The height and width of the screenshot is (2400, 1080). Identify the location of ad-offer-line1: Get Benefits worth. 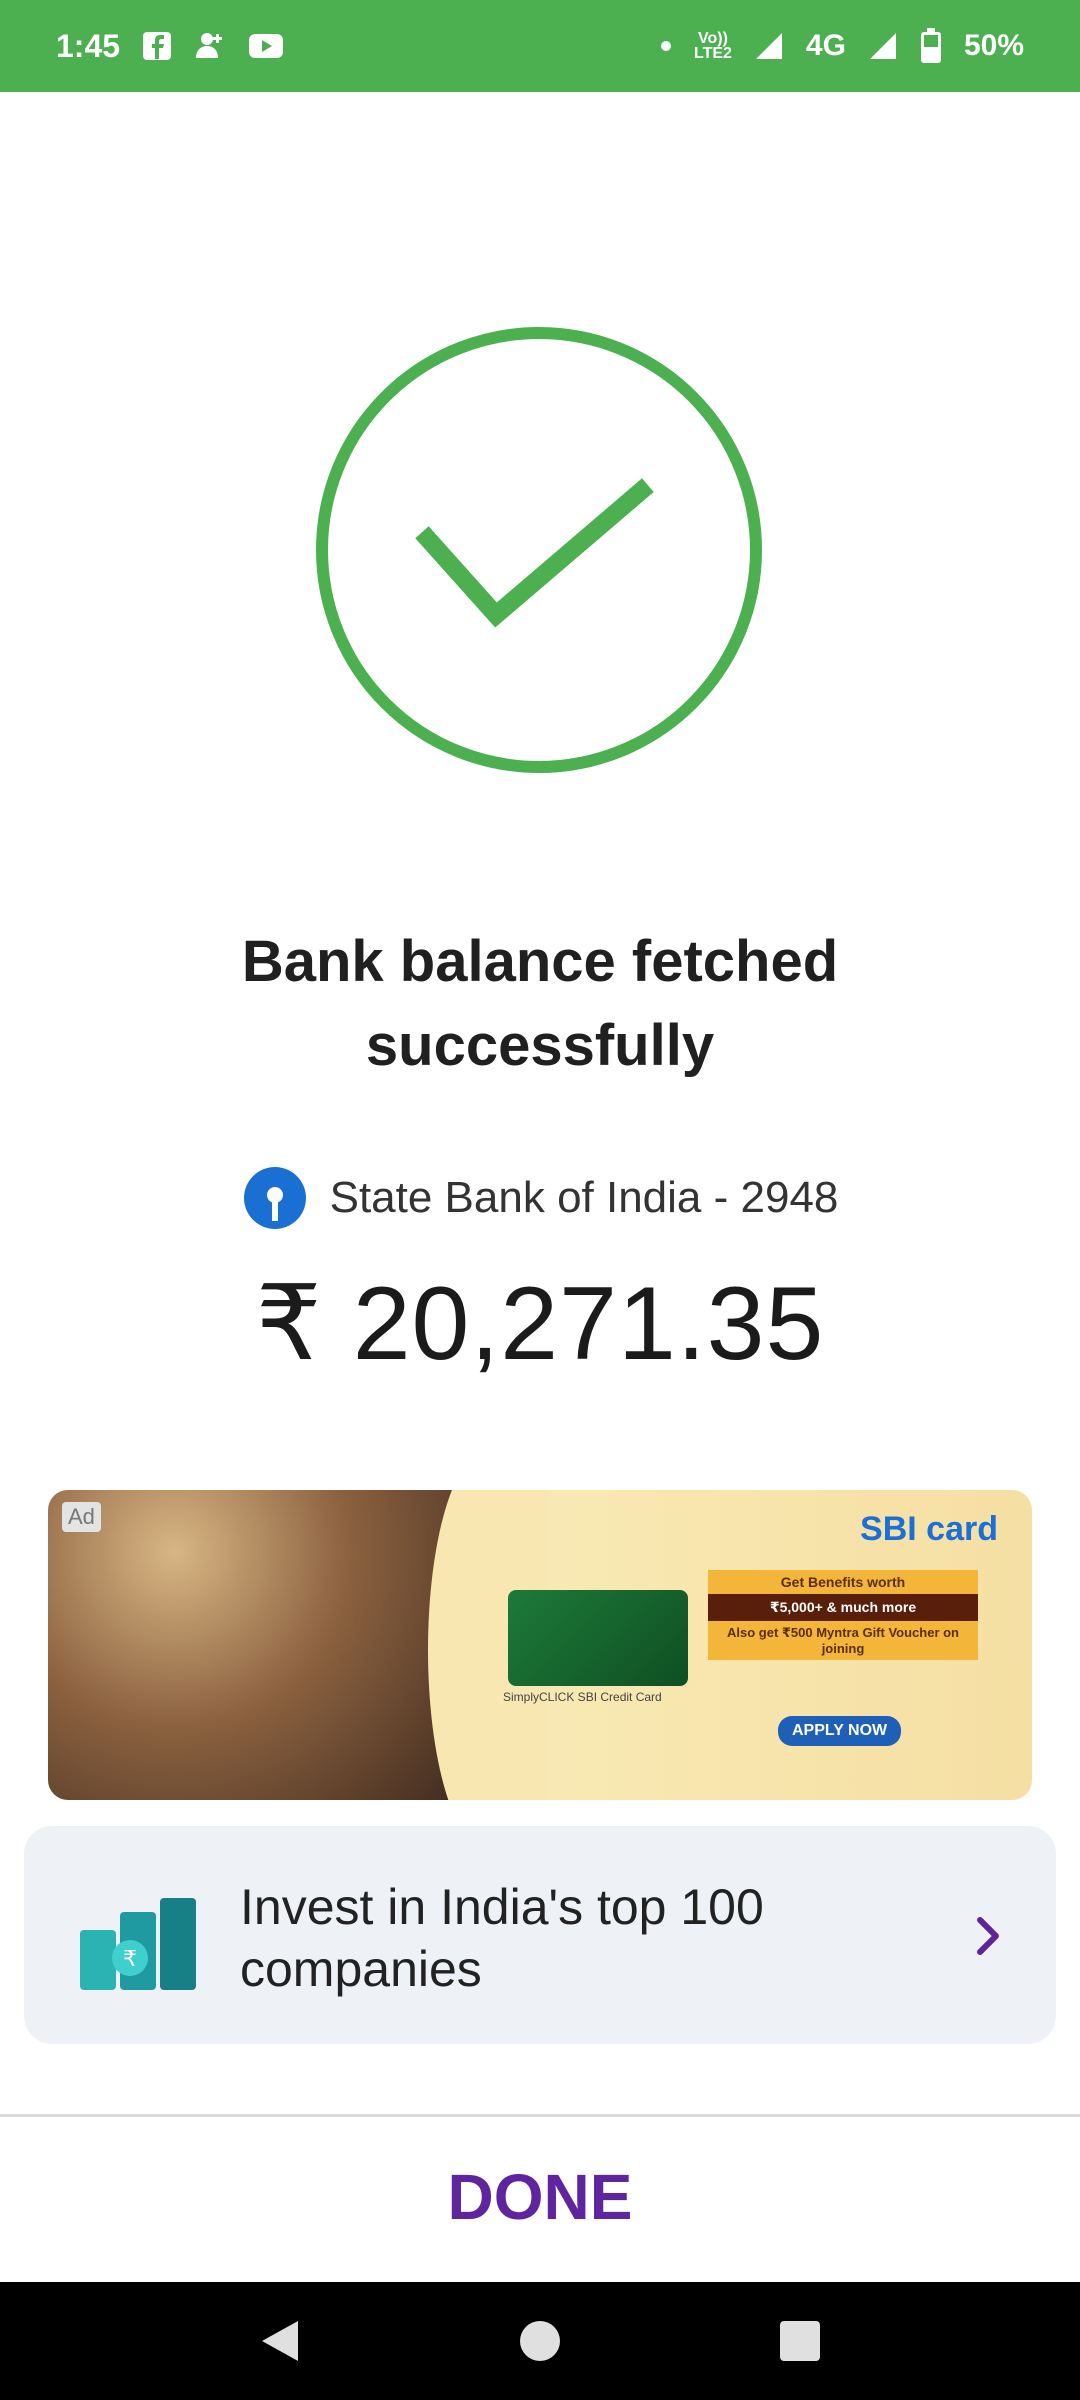
(843, 1582).